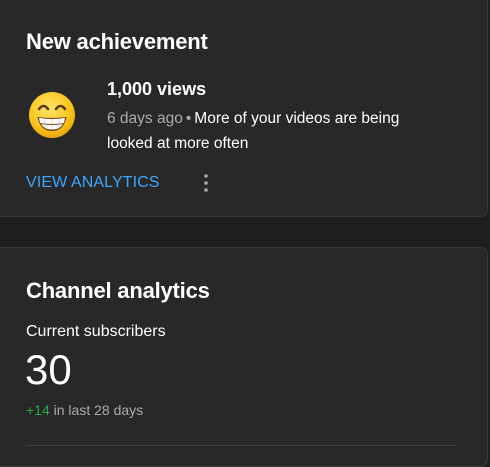  I want to click on achievement-time: 6 days ago, so click(145, 118).